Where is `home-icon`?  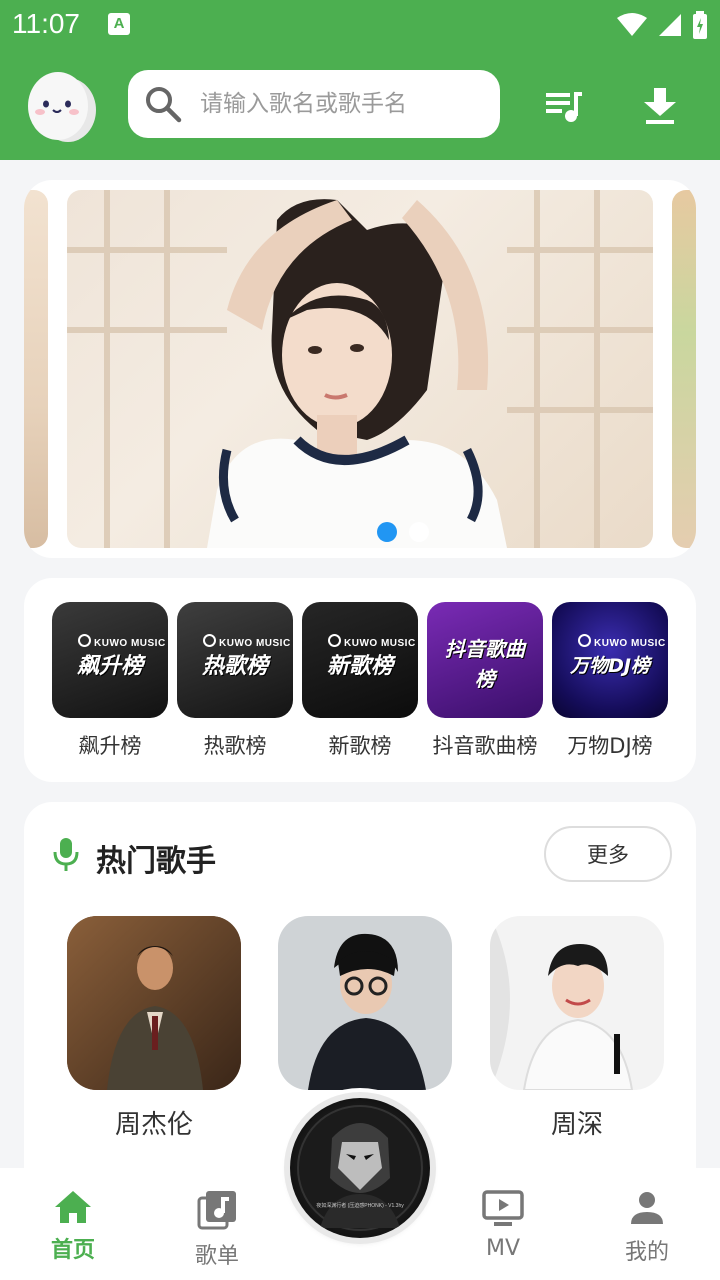
home-icon is located at coordinates (73, 1207).